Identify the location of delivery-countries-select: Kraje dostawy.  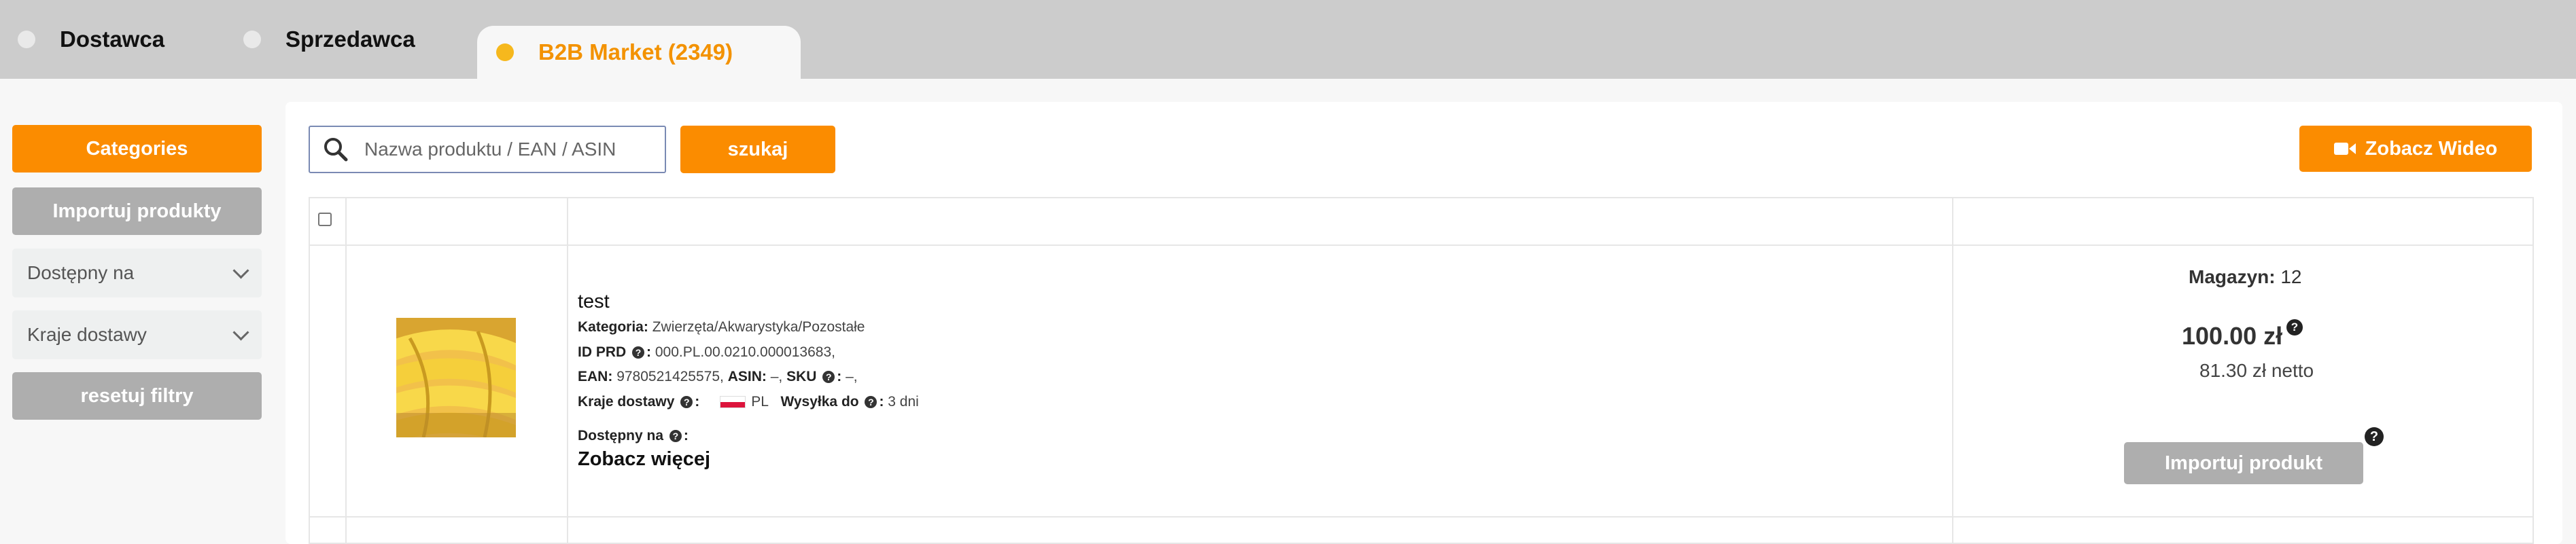
(137, 334).